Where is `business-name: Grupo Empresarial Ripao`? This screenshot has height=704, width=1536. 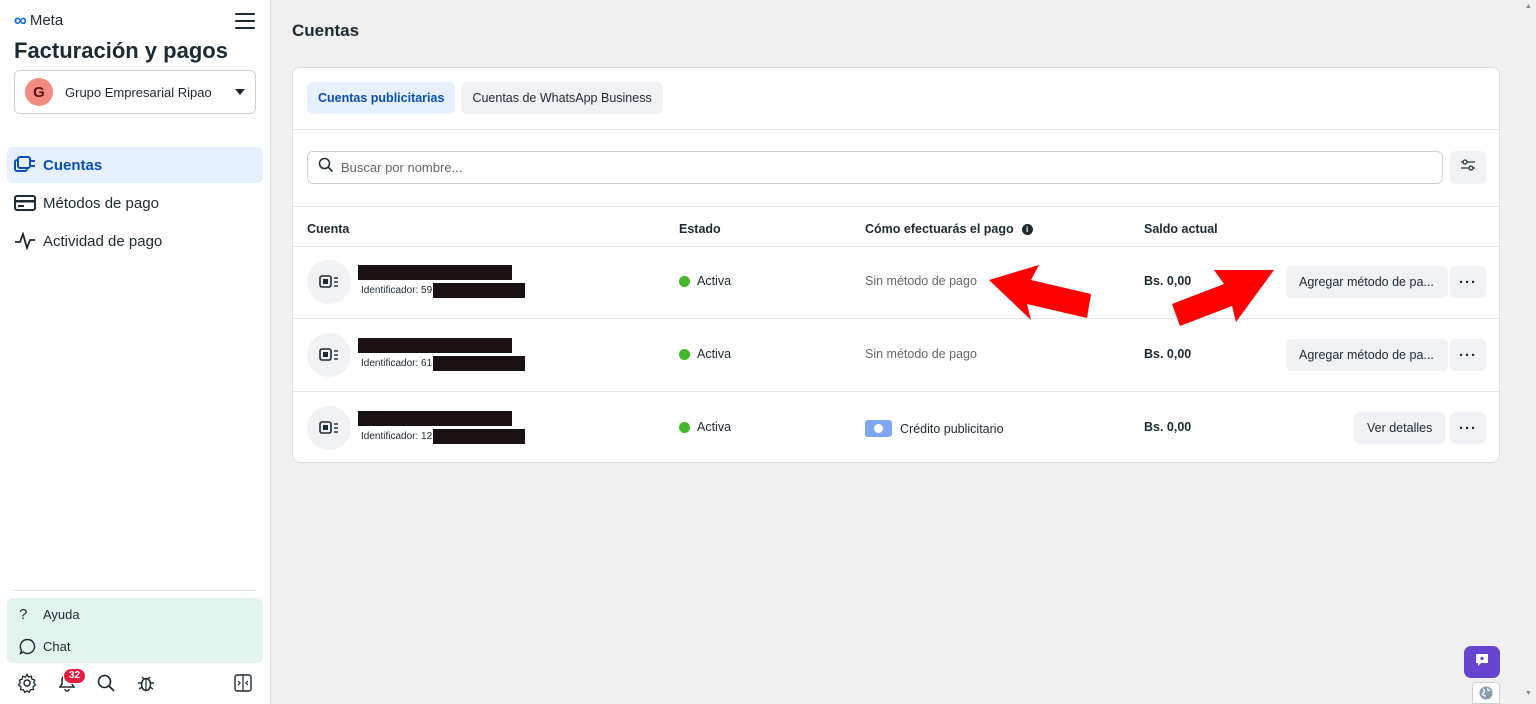
business-name: Grupo Empresarial Ripao is located at coordinates (138, 92).